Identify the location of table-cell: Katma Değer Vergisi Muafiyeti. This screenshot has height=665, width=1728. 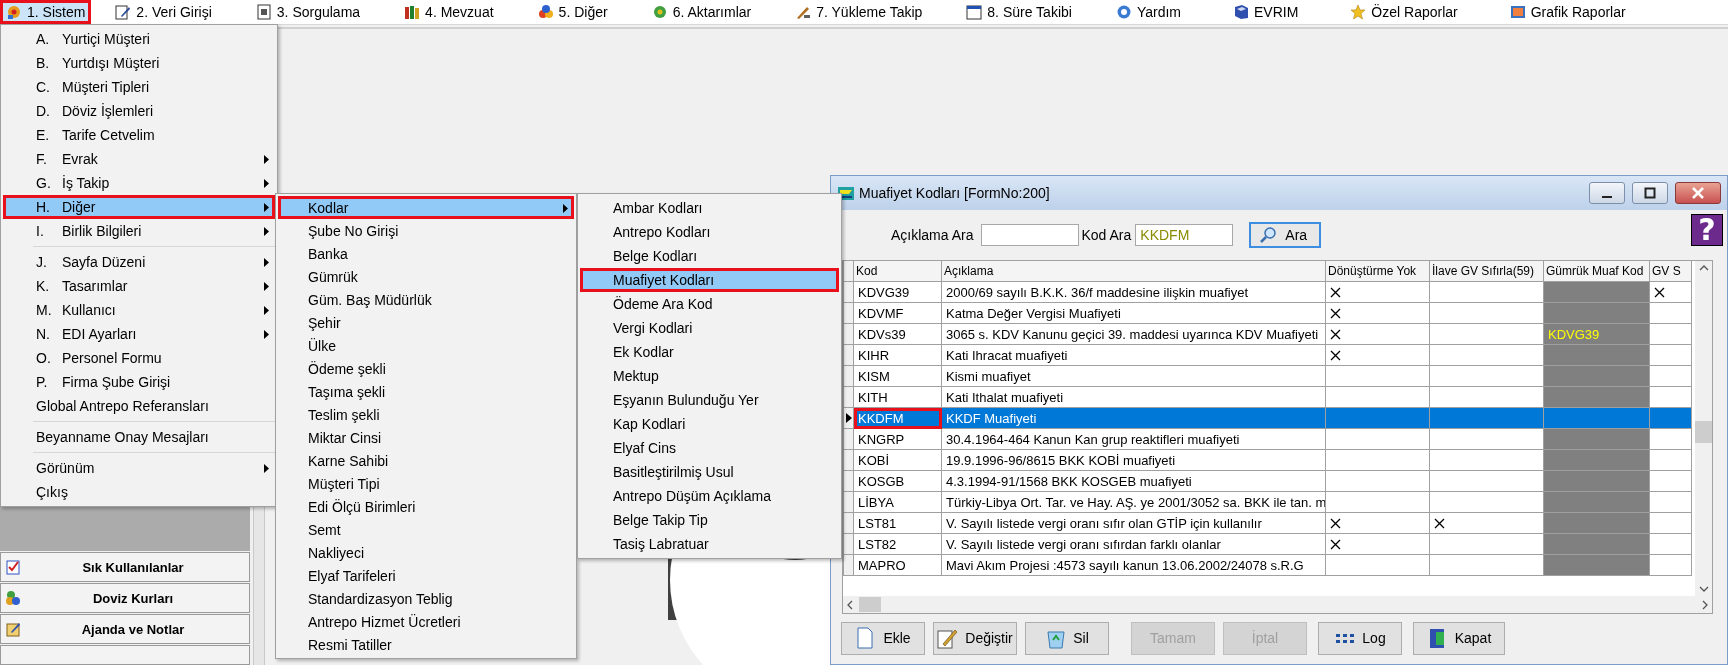
(1133, 313).